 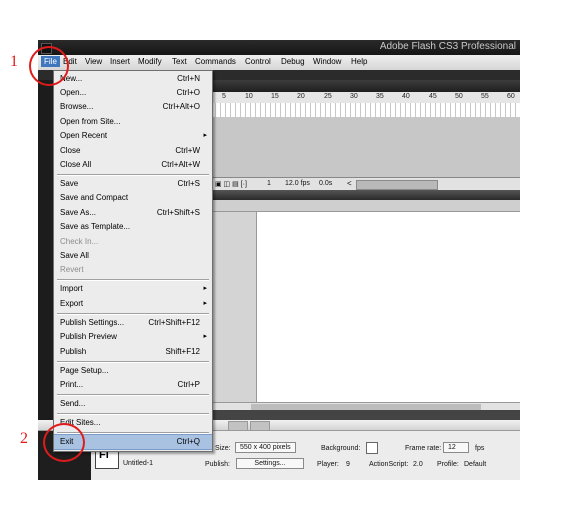 What do you see at coordinates (133, 385) in the screenshot?
I see `menu-item-print: Print... Ctrl+P` at bounding box center [133, 385].